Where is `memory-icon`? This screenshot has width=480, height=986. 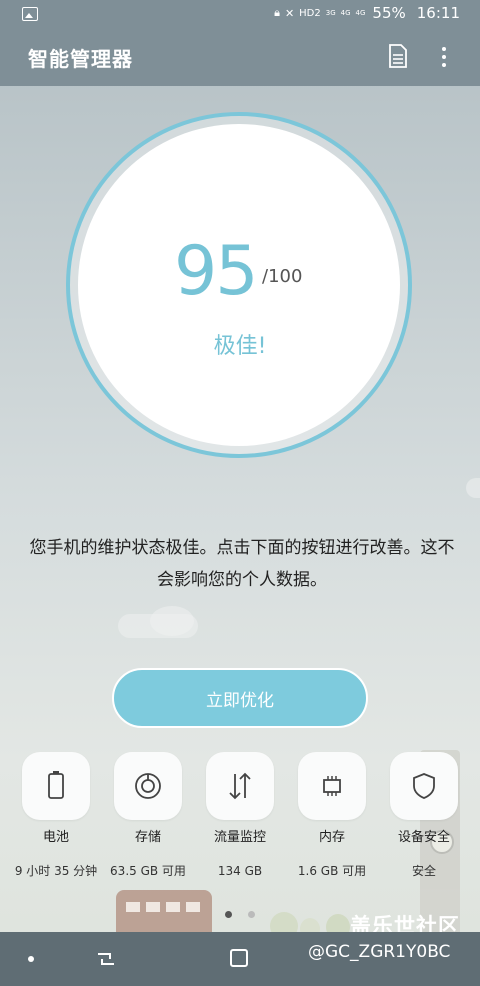
memory-icon is located at coordinates (332, 786).